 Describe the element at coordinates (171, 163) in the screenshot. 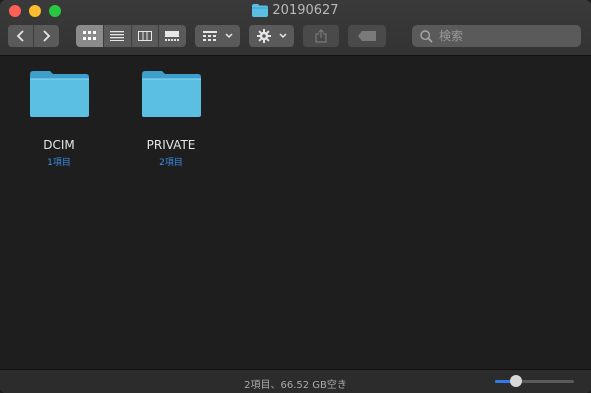

I see `folder-item-count: 2項目` at that location.